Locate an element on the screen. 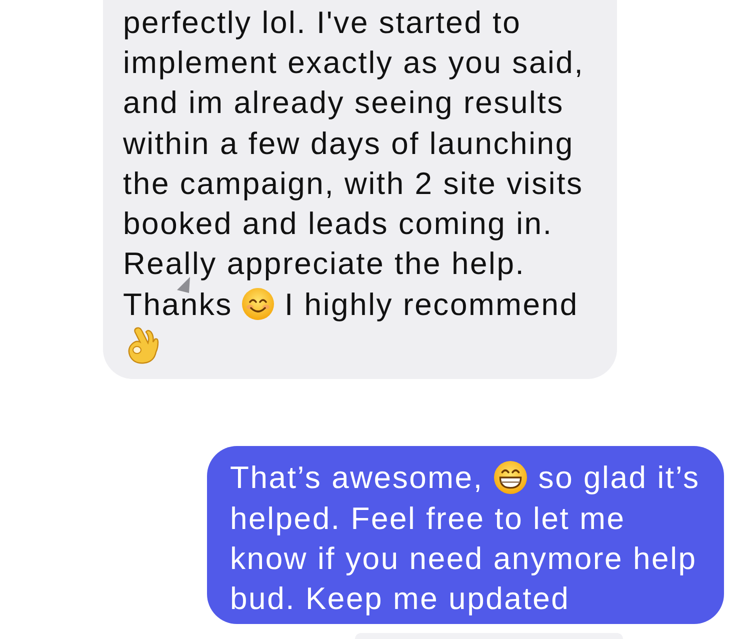 The height and width of the screenshot is (639, 739). smiling-face-icon is located at coordinates (258, 304).